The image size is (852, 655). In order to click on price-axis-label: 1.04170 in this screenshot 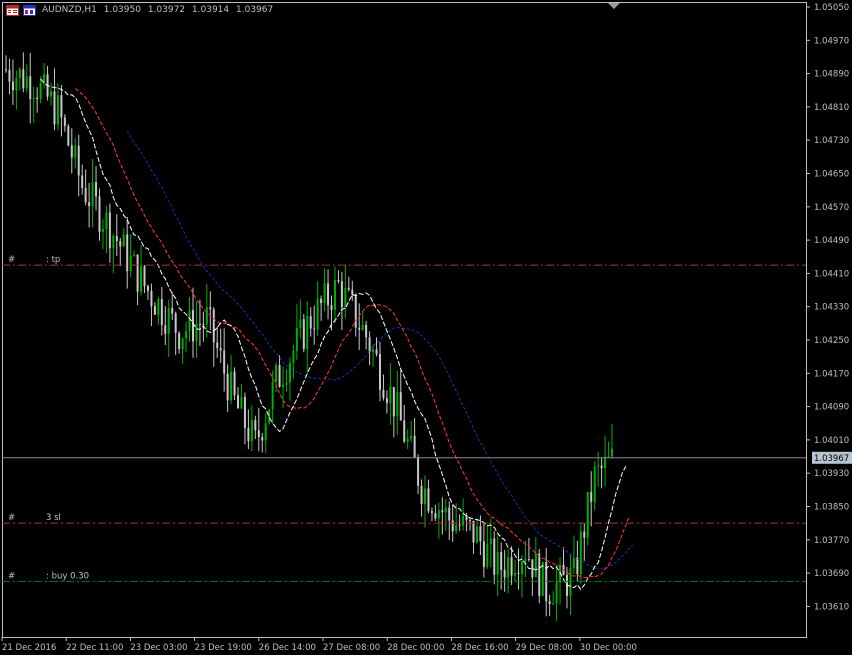, I will do `click(831, 374)`.